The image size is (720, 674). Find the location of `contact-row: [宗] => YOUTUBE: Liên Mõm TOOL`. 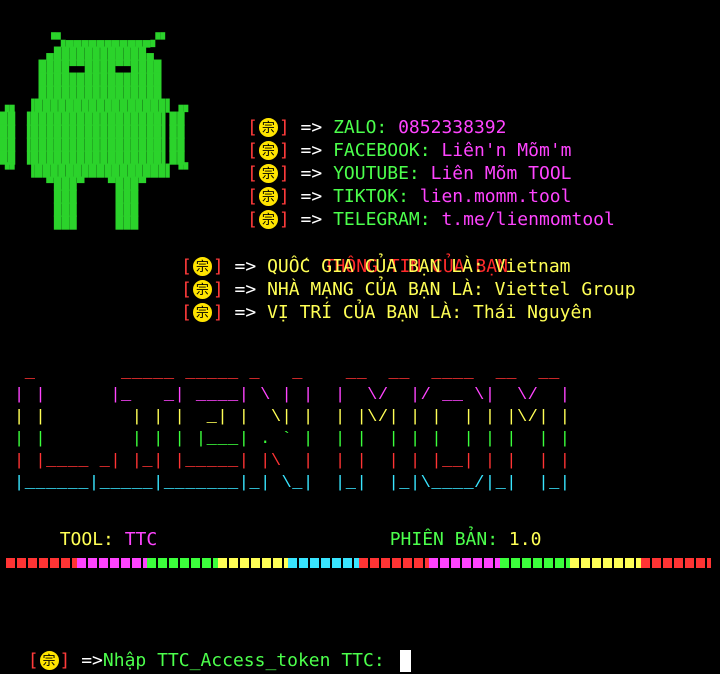

contact-row: [宗] => YOUTUBE: Liên Mõm TOOL is located at coordinates (409, 173).